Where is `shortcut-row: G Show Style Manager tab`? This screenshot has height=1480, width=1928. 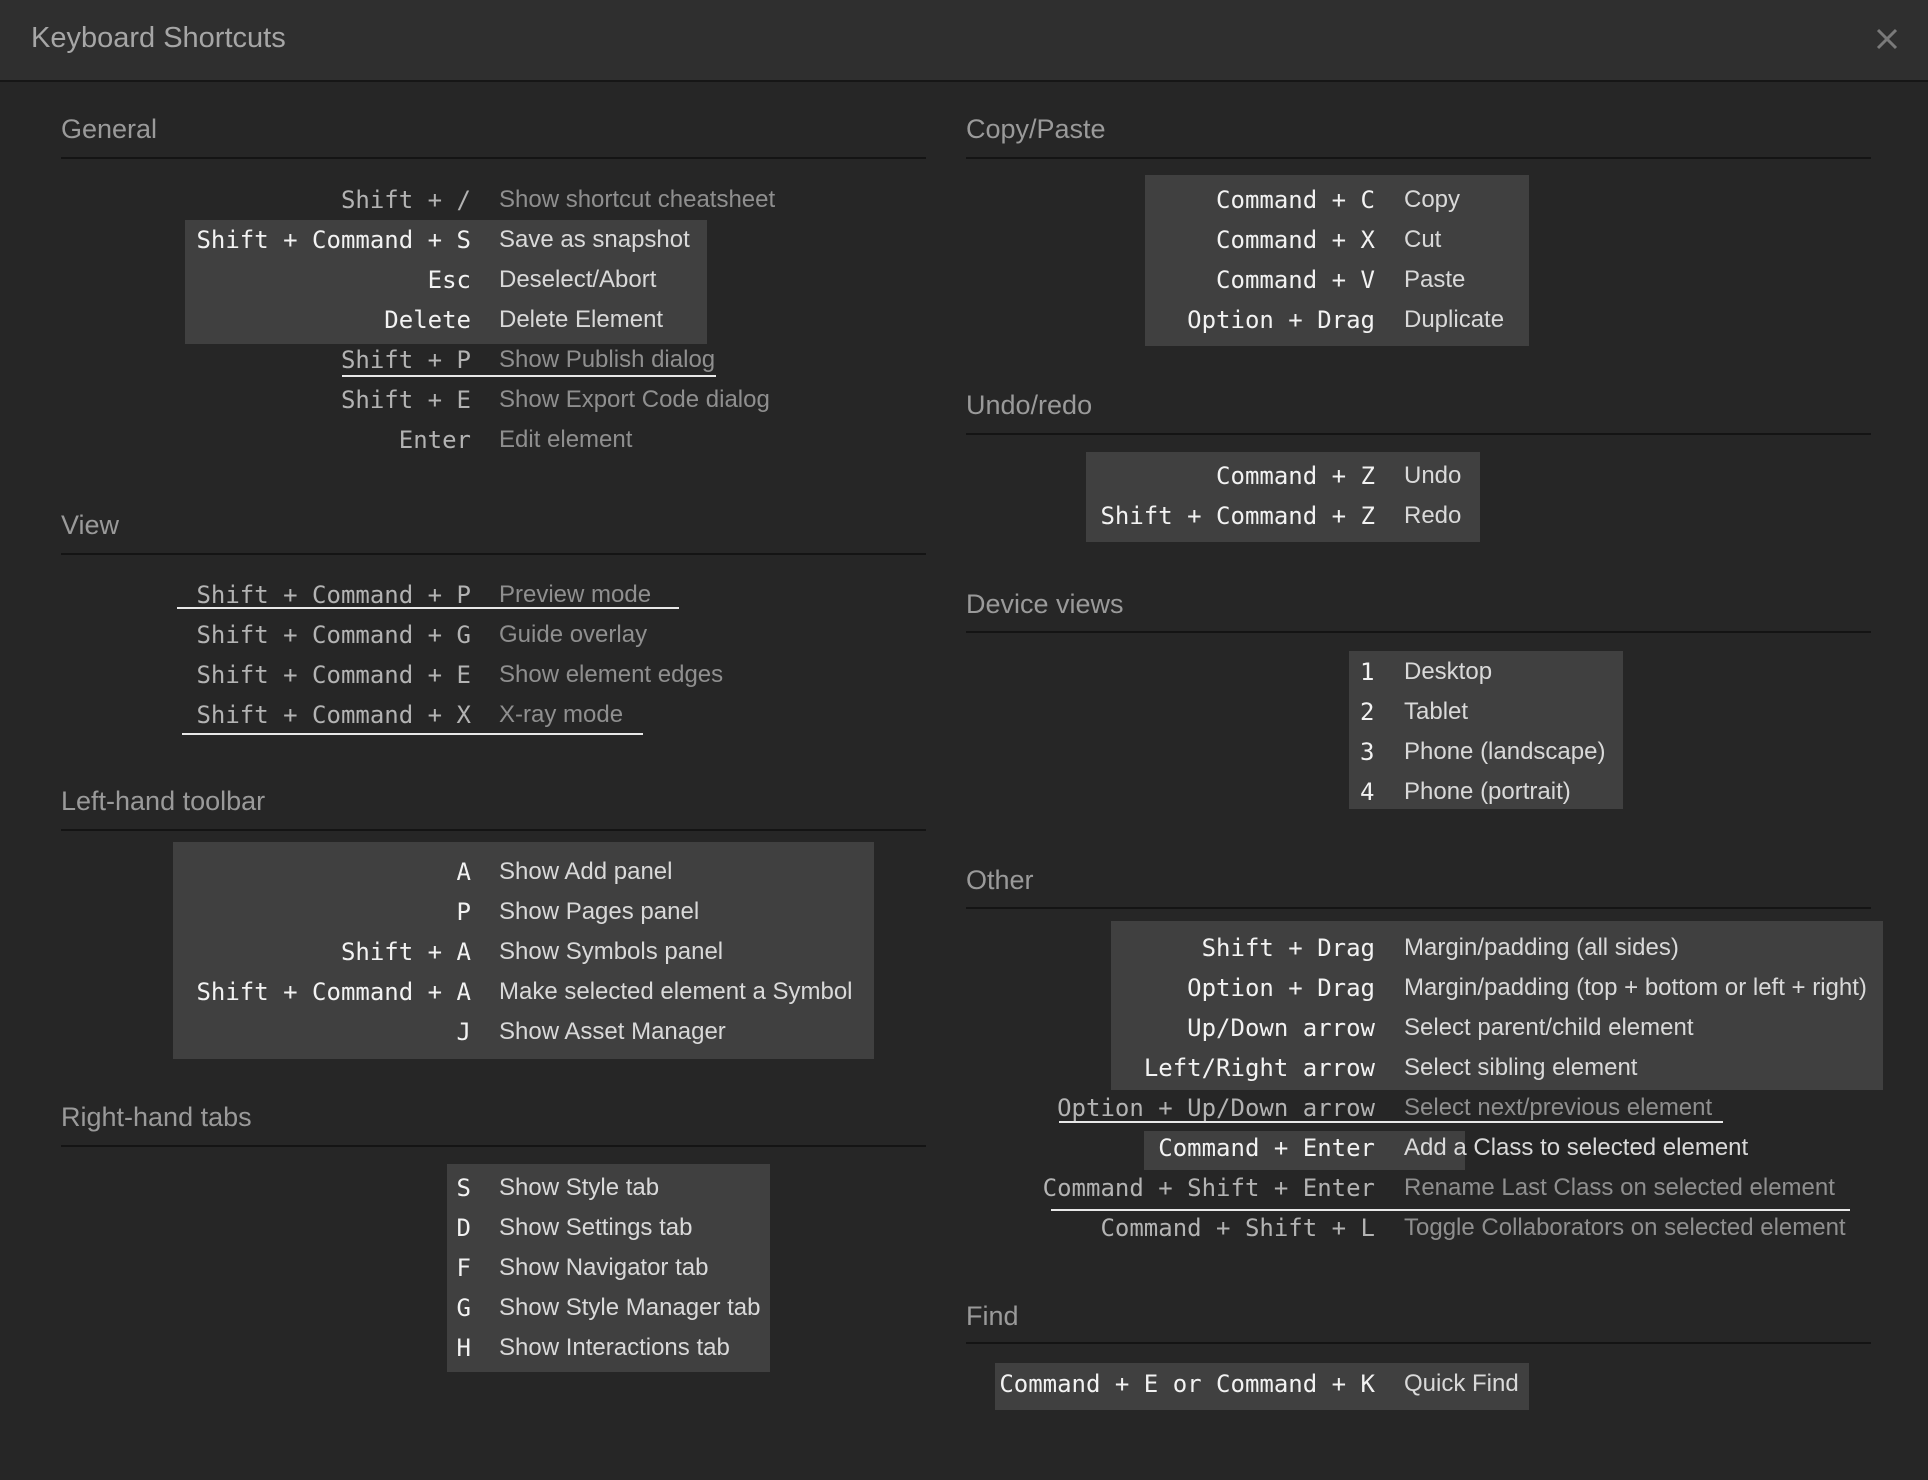
shortcut-row: G Show Style Manager tab is located at coordinates (964, 1308).